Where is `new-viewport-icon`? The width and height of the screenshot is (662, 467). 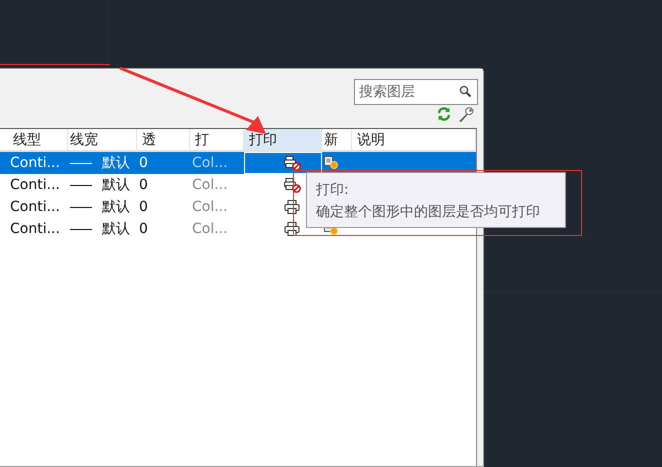 new-viewport-icon is located at coordinates (331, 163).